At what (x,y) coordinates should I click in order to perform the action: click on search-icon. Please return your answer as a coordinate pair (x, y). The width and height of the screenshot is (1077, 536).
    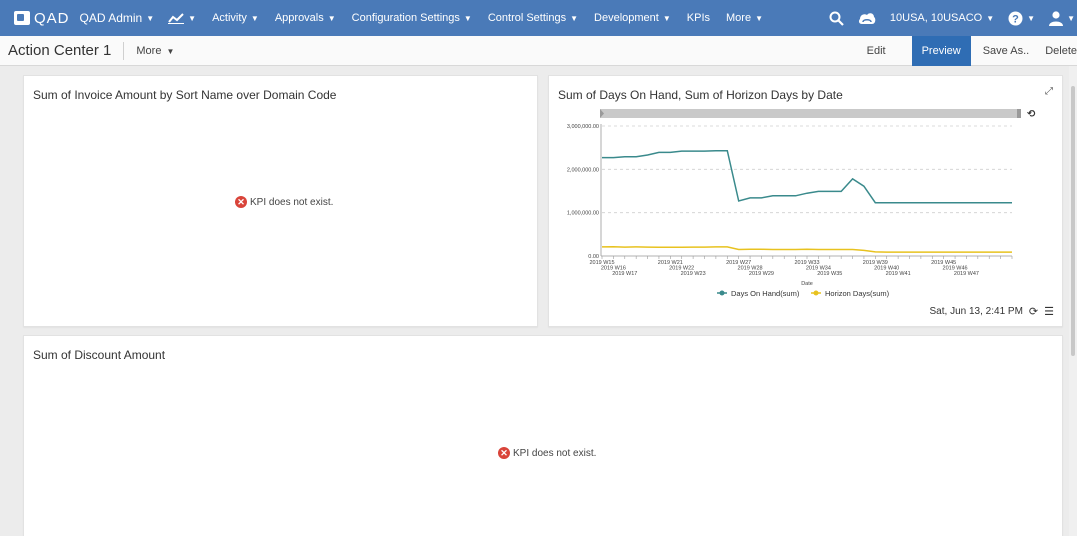
    Looking at the image, I should click on (836, 18).